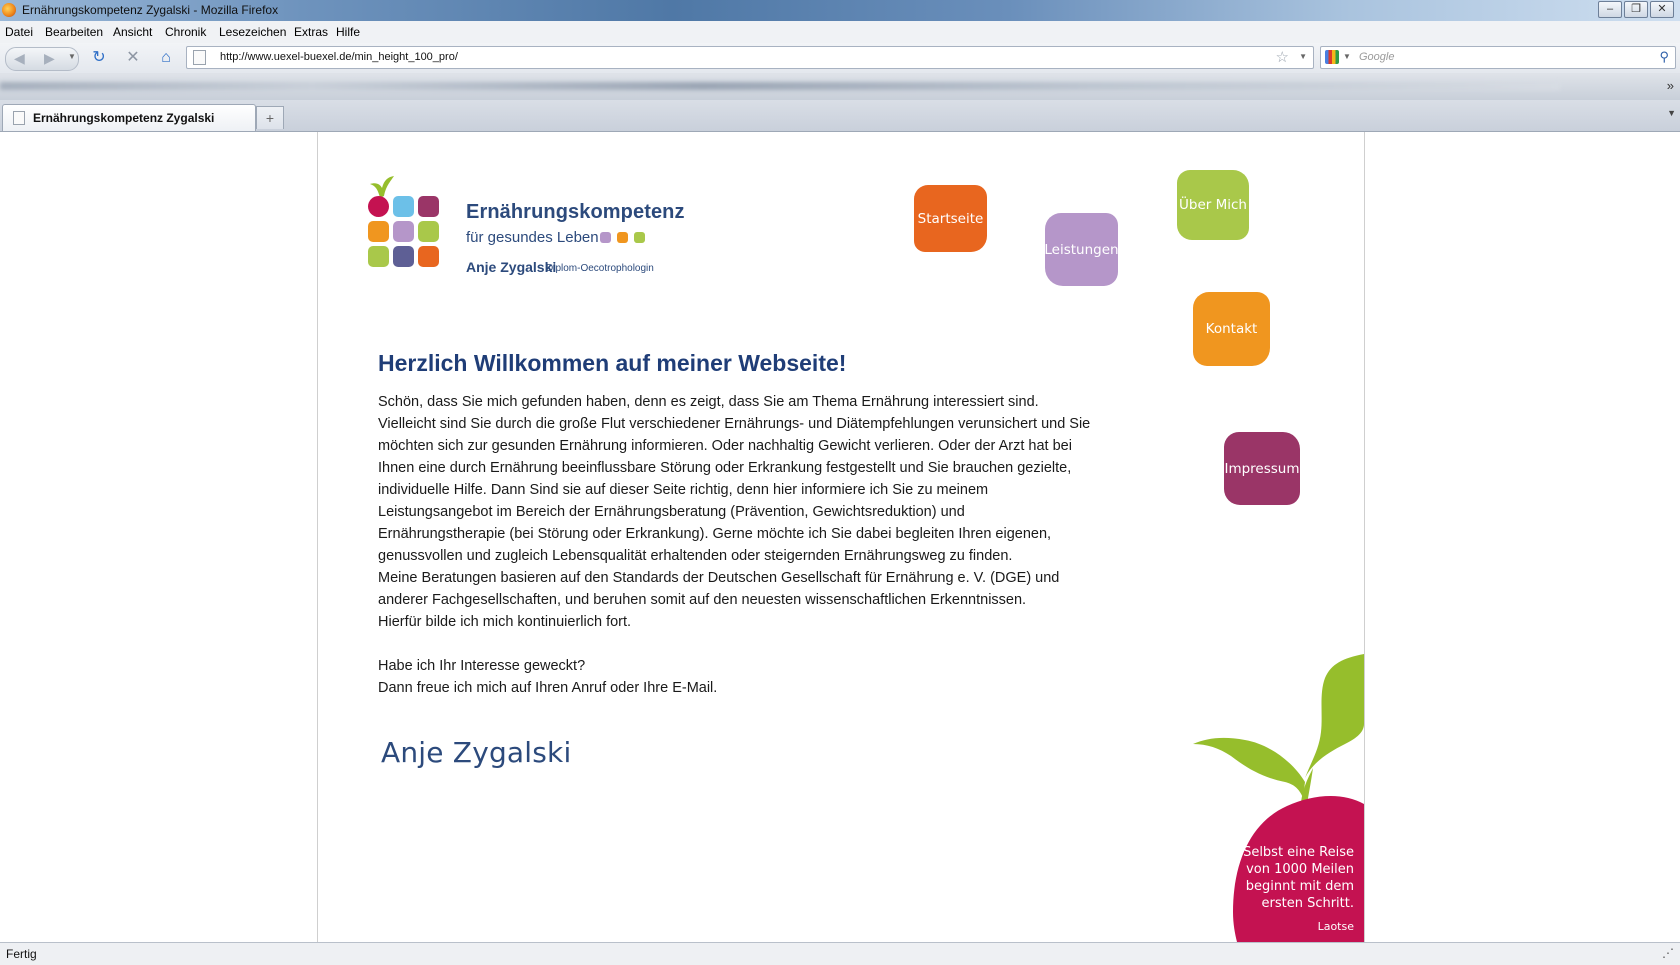 This screenshot has width=1680, height=965. Describe the element at coordinates (482, 666) in the screenshot. I see `closing-line: Habe ich Ihr Interesse geweckt?` at that location.